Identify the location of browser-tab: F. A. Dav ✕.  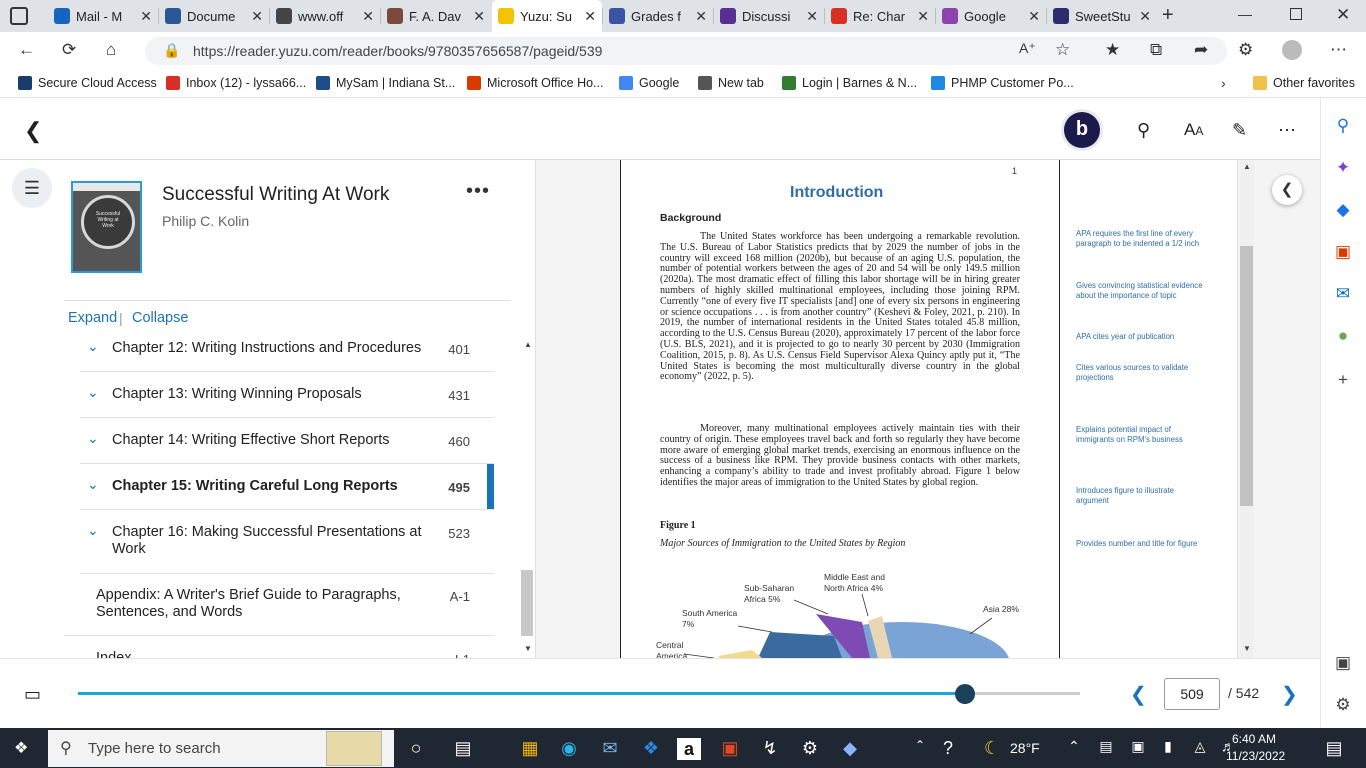
(436, 16).